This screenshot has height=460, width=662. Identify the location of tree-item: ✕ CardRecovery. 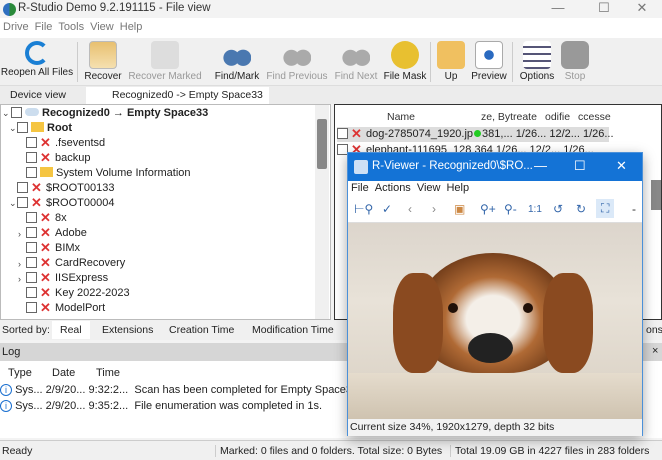
(75, 263).